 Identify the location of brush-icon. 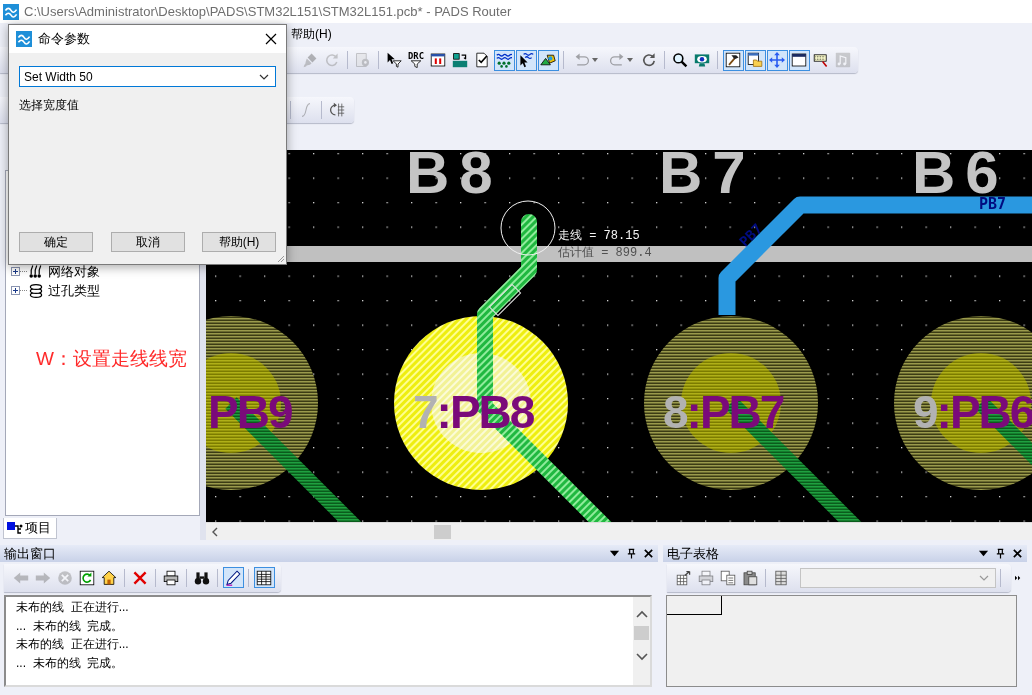
(310, 60).